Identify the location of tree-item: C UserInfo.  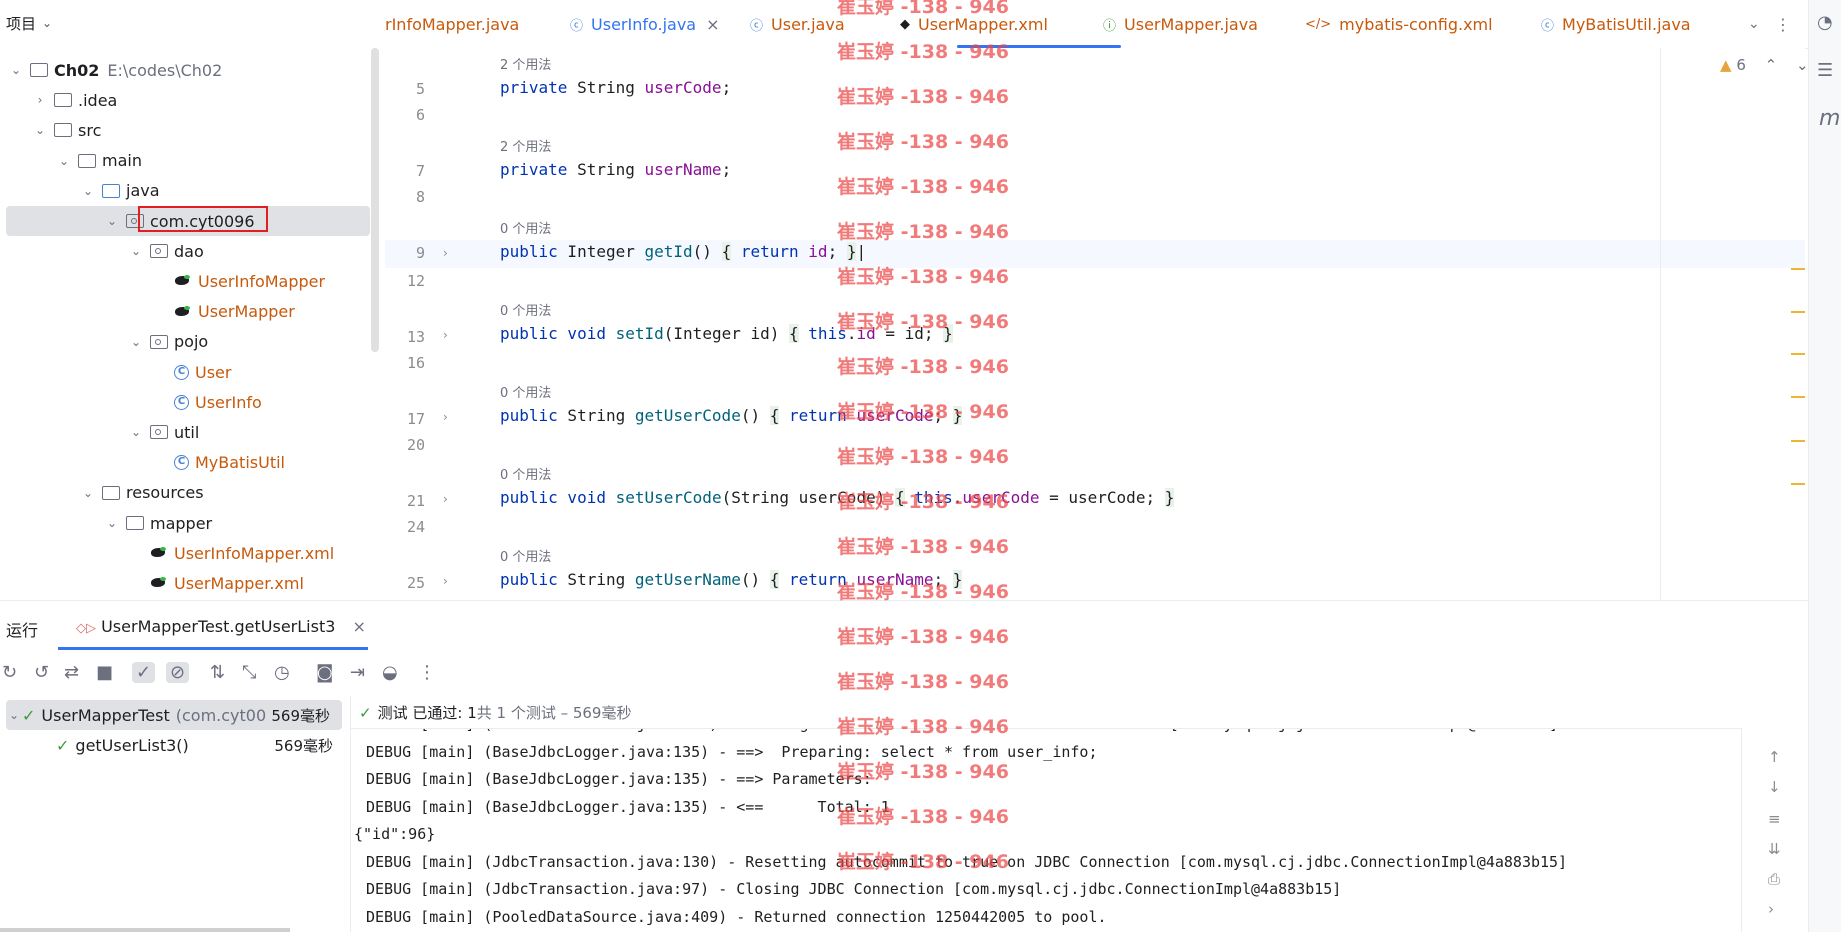
(185, 402).